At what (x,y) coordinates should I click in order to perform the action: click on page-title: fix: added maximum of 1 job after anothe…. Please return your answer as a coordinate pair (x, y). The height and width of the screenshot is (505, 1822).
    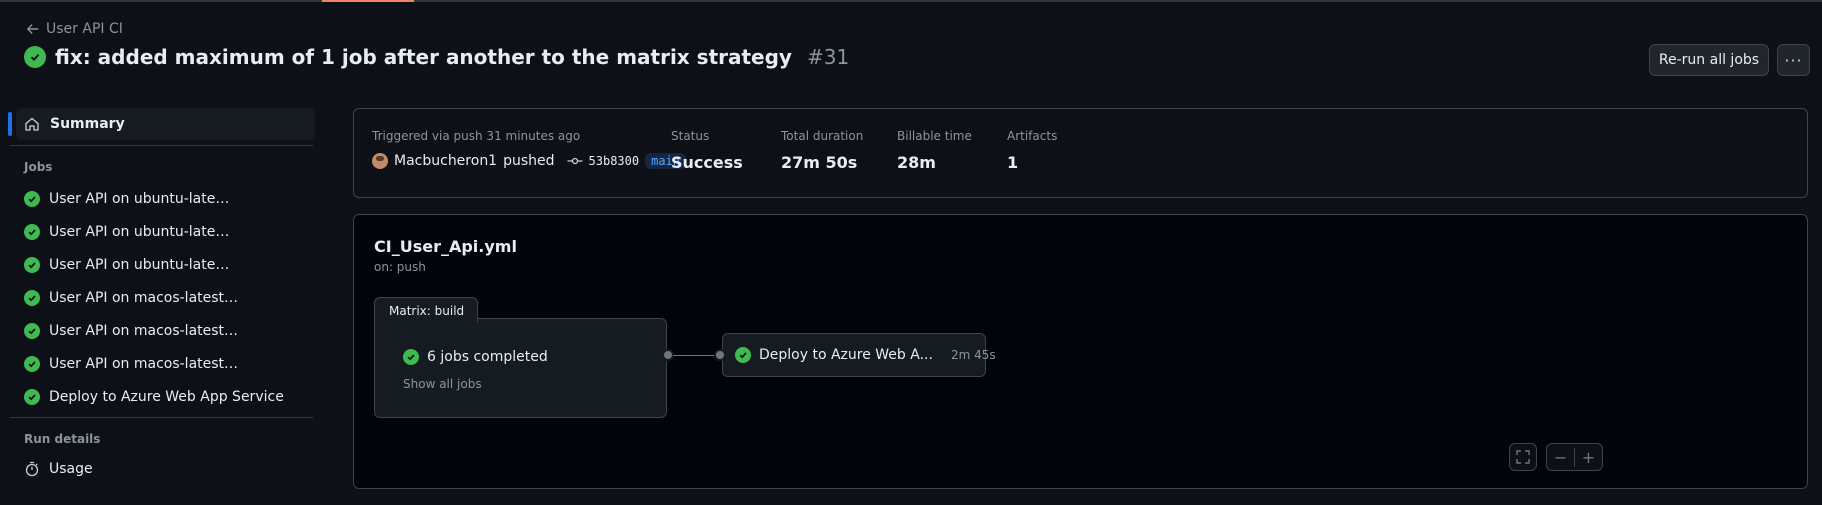
    Looking at the image, I should click on (423, 57).